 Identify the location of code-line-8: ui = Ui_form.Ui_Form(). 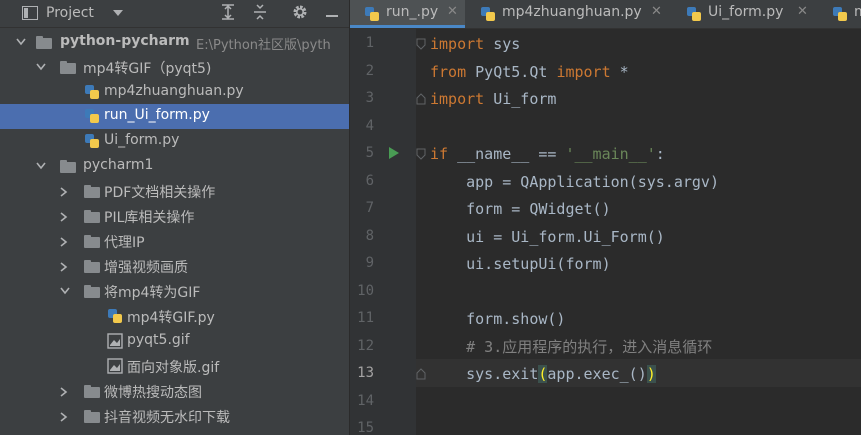
(547, 237).